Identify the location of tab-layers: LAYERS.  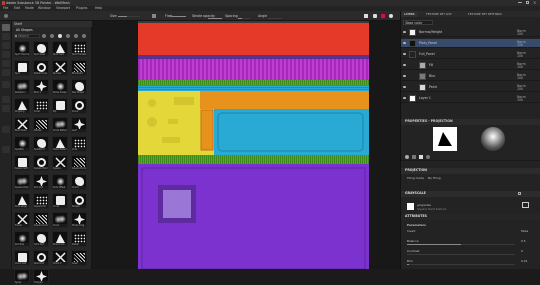
(409, 14).